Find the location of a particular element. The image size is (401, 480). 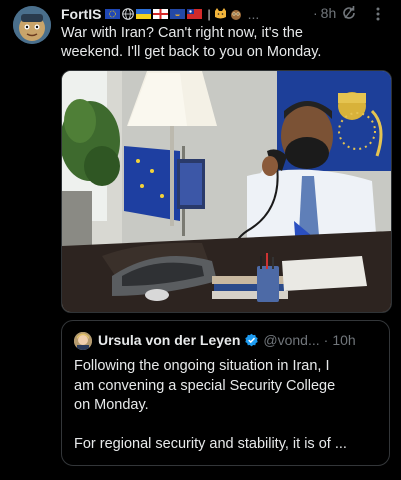

quoted-text-line-3: on Monday. is located at coordinates (111, 405).